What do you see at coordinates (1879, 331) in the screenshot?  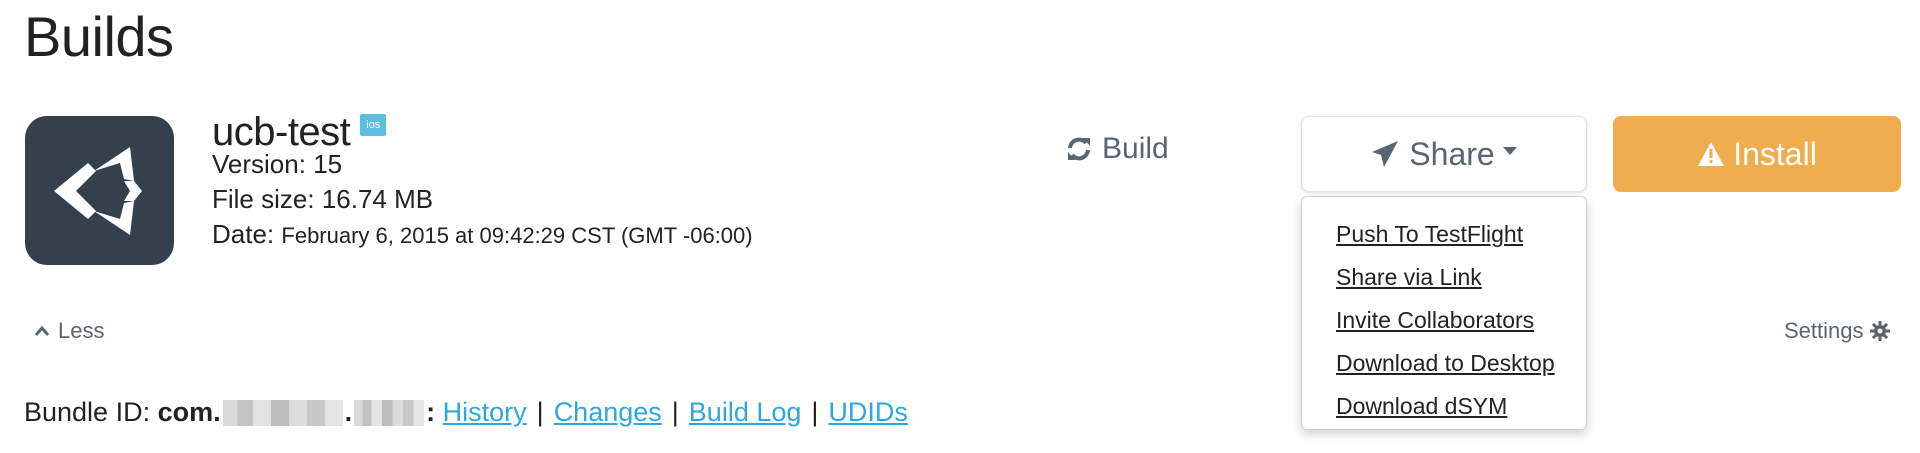 I see `gear-icon` at bounding box center [1879, 331].